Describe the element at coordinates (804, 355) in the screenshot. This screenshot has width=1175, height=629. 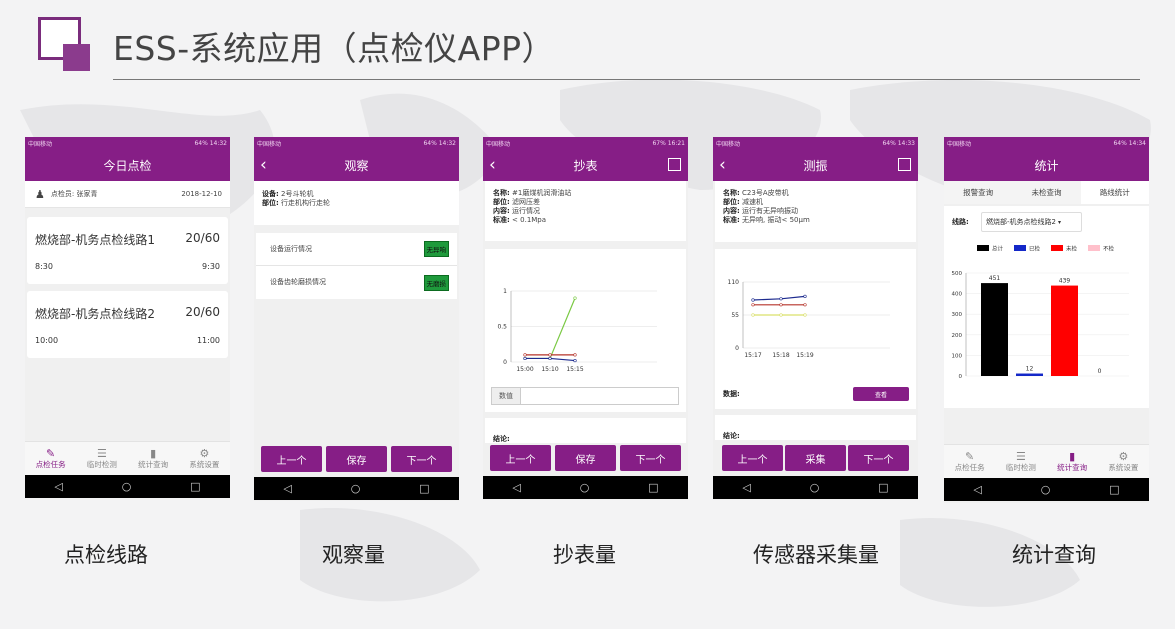
I see `x-tick-label: 15:19` at that location.